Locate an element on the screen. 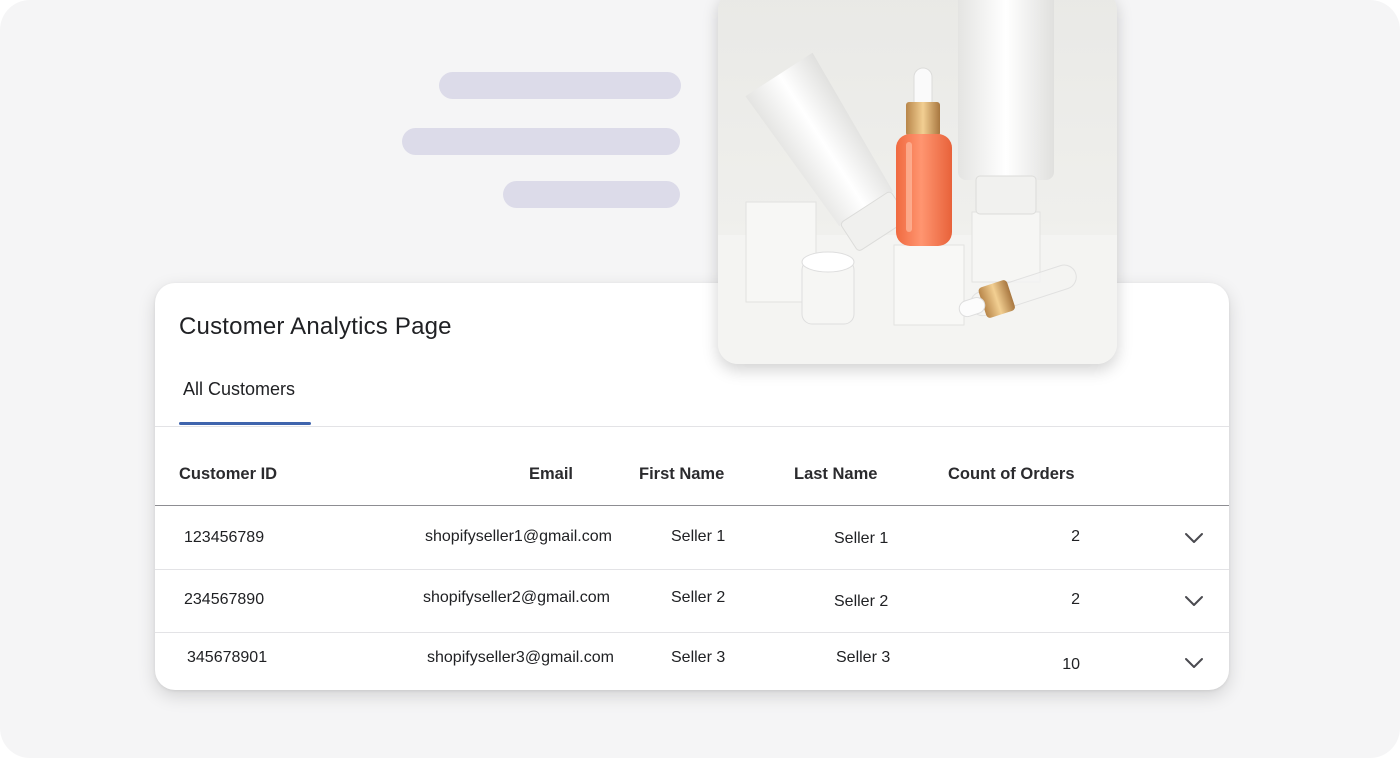 The height and width of the screenshot is (758, 1400). cell-first-name: Seller 2 is located at coordinates (698, 597).